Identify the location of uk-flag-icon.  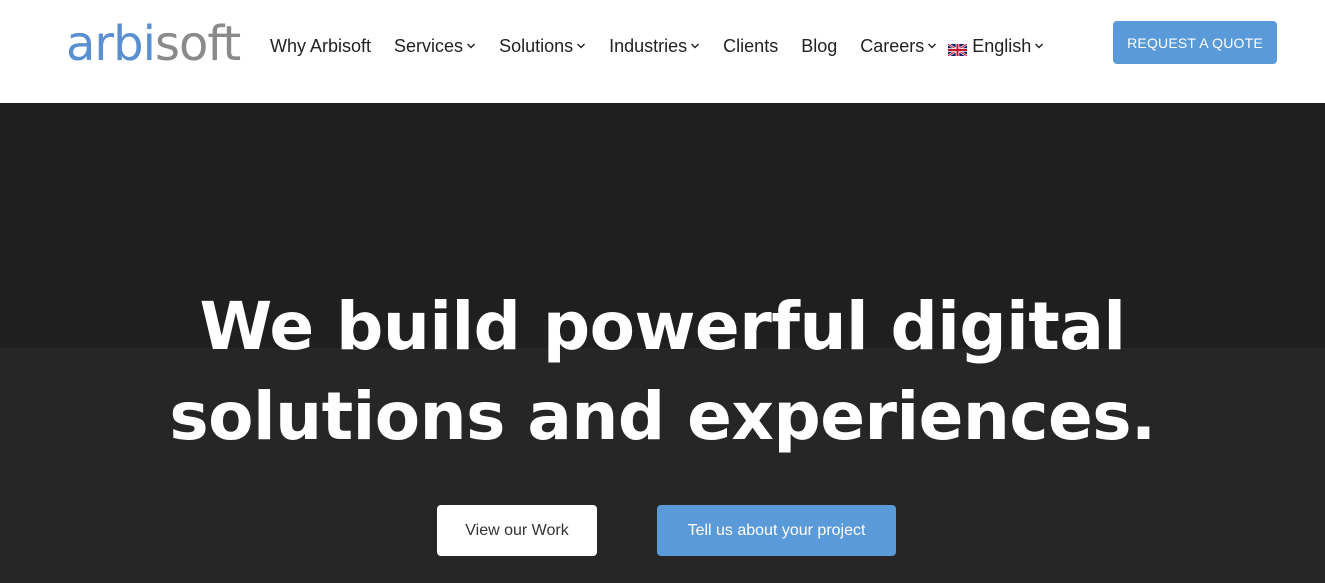
(957, 49).